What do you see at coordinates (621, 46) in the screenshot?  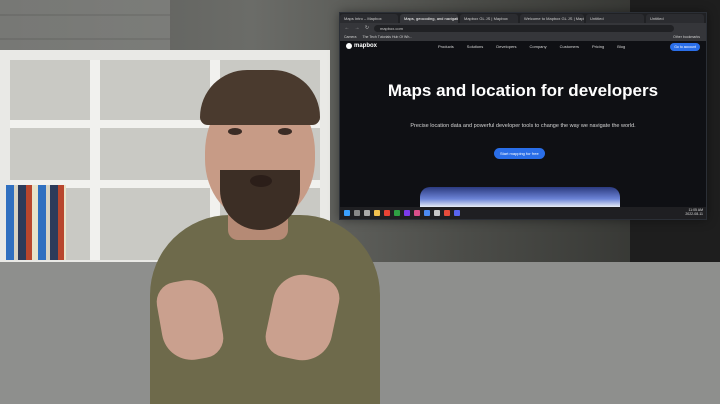 I see `menu-blog: Blog` at bounding box center [621, 46].